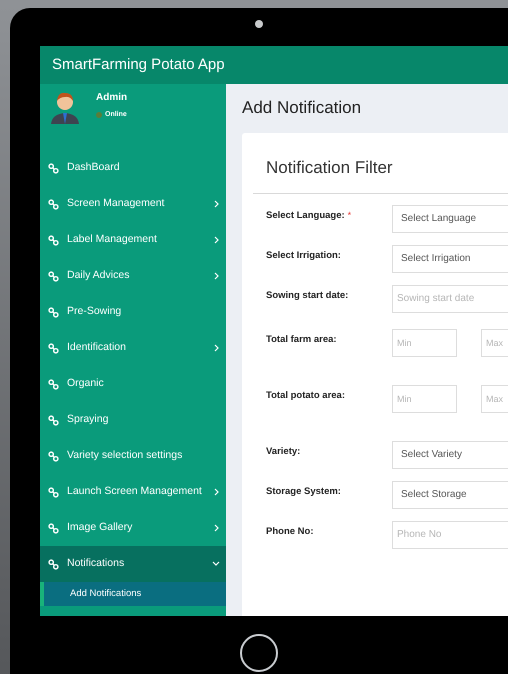 The image size is (508, 674). Describe the element at coordinates (450, 534) in the screenshot. I see `input-field: Phone No` at that location.